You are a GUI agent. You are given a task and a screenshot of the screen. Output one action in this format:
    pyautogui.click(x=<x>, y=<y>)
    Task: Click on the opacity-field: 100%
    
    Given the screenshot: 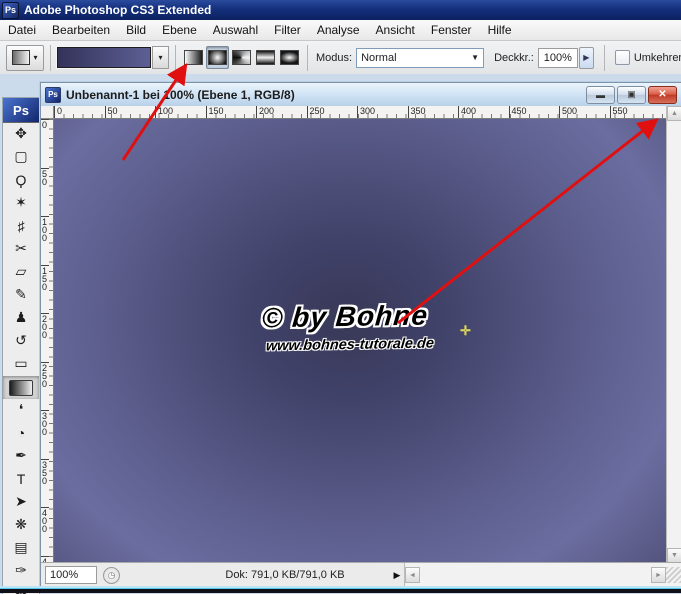 What is the action you would take?
    pyautogui.click(x=557, y=57)
    